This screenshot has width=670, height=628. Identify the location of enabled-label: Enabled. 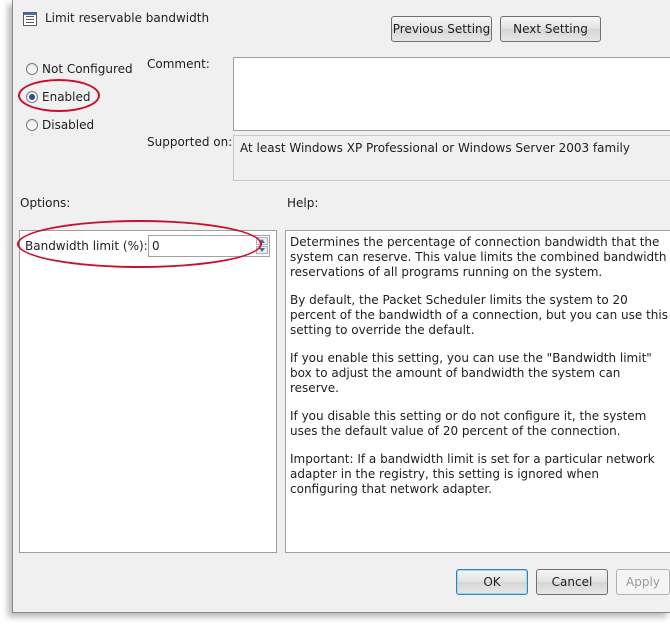
(66, 97).